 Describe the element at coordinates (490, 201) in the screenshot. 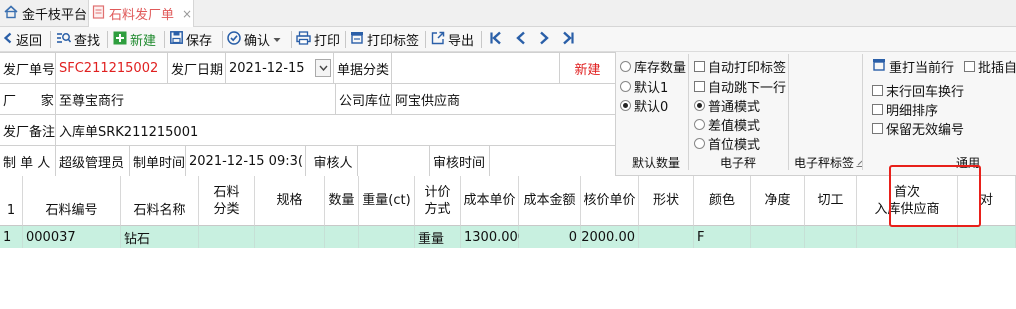

I see `column-header-cost-price: 成本单价` at that location.